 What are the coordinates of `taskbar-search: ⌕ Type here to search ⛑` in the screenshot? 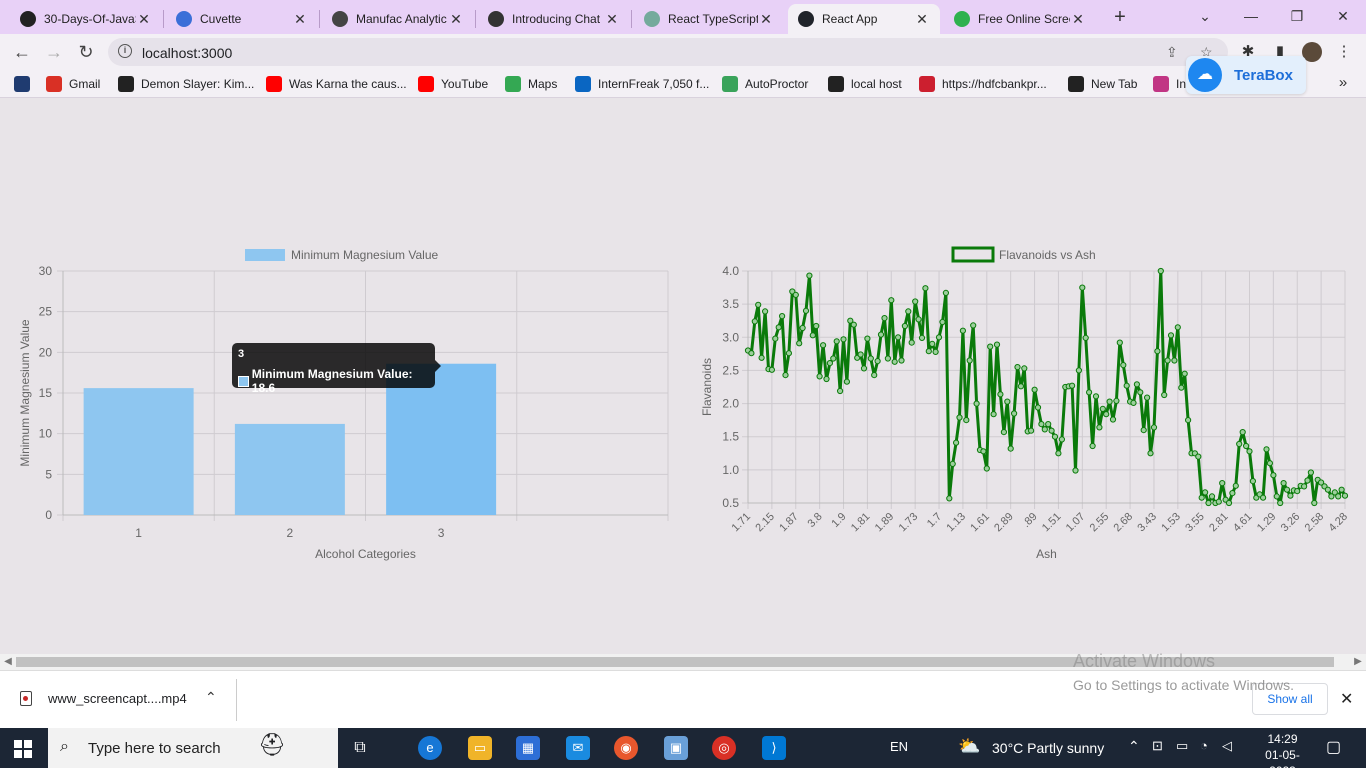 It's located at (193, 748).